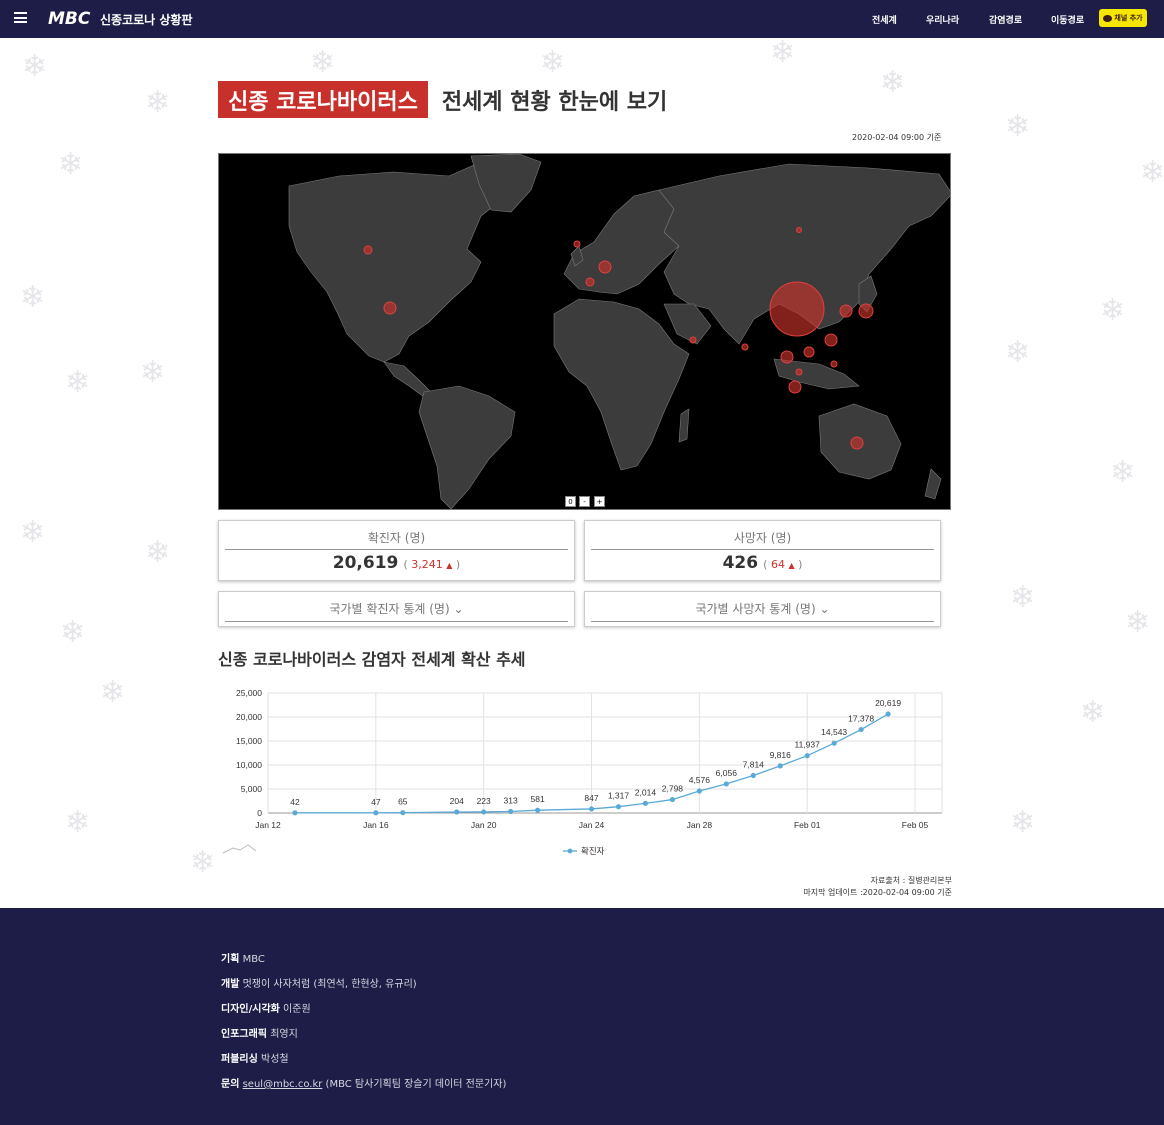  I want to click on legend-label: 확진자, so click(593, 851).